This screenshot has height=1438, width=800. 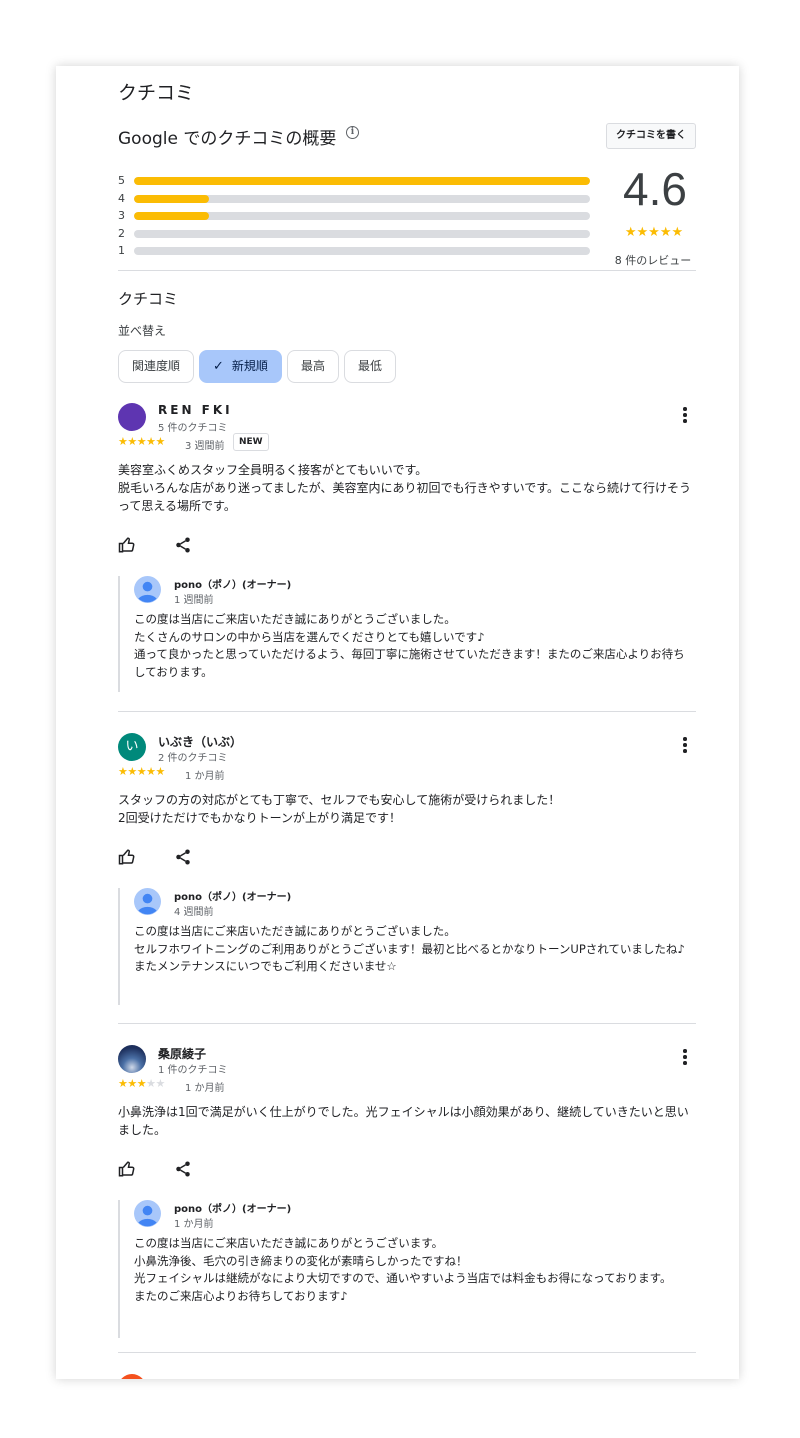 I want to click on sort-chip-relevance: 関連度順, so click(x=156, y=366).